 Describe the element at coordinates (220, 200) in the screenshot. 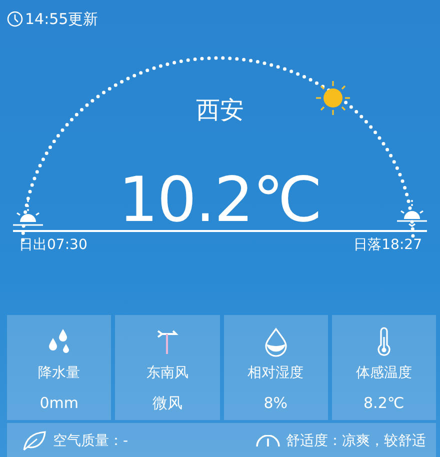

I see `temperature: 10.2℃` at that location.